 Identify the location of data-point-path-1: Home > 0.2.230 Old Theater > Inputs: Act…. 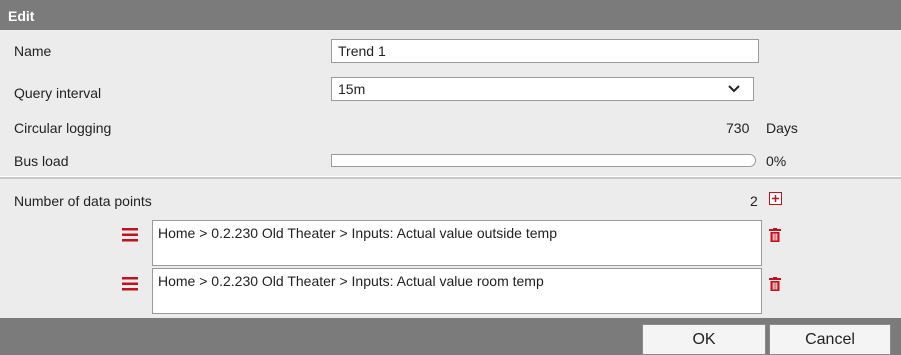
(457, 243).